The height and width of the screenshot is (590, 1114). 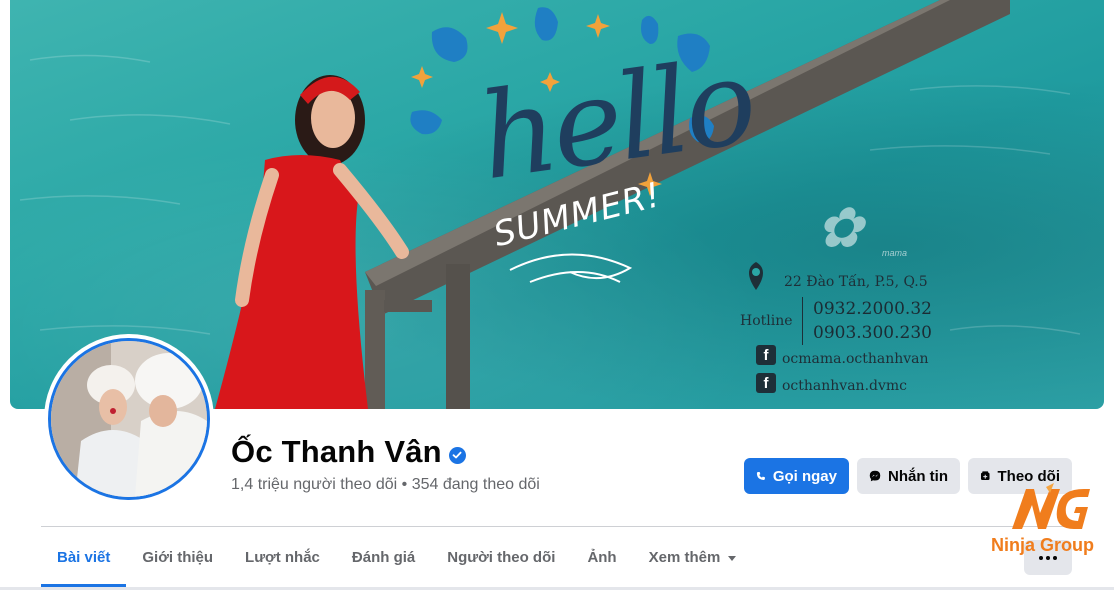 What do you see at coordinates (1042, 545) in the screenshot?
I see `watermark-text: Ninja Group` at bounding box center [1042, 545].